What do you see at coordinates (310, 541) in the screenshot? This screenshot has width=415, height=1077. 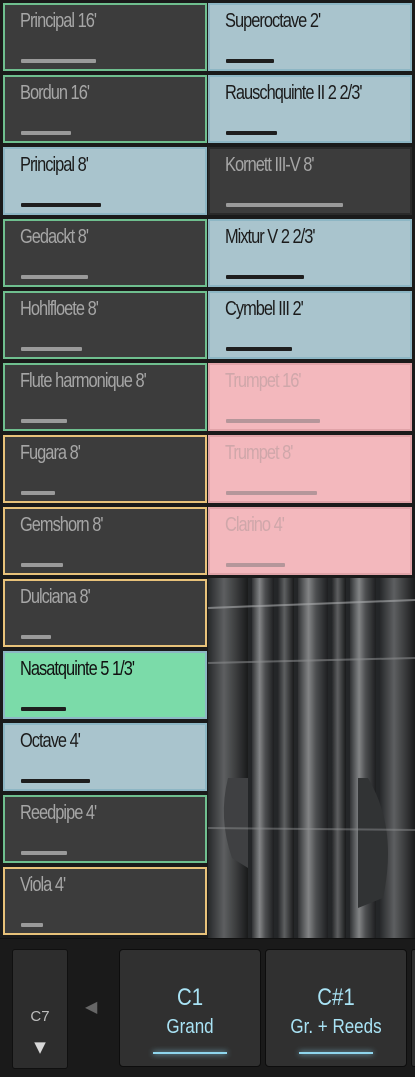 I see `stop-tab: Clarino 4'` at bounding box center [310, 541].